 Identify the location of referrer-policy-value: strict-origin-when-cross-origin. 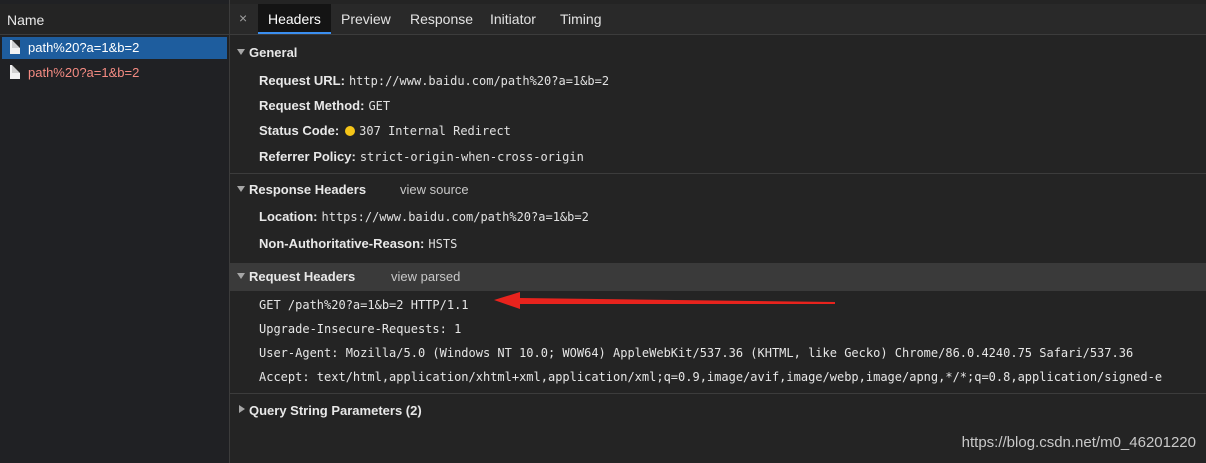
(471, 157).